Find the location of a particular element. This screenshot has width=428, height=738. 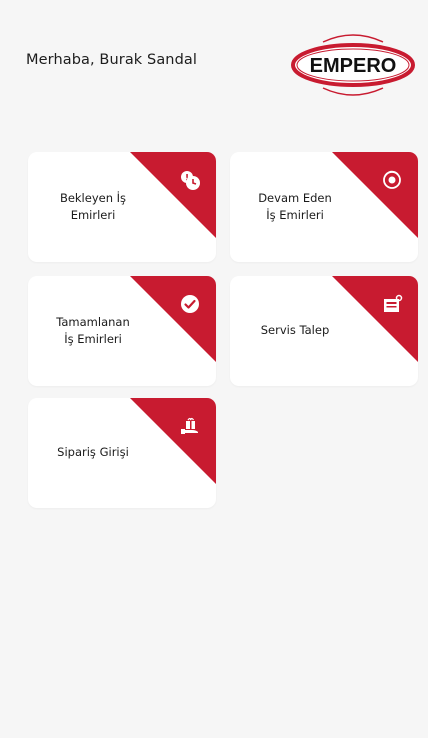

card-in-progress-work-orders: Devam Eden İş Emirleri is located at coordinates (324, 207).